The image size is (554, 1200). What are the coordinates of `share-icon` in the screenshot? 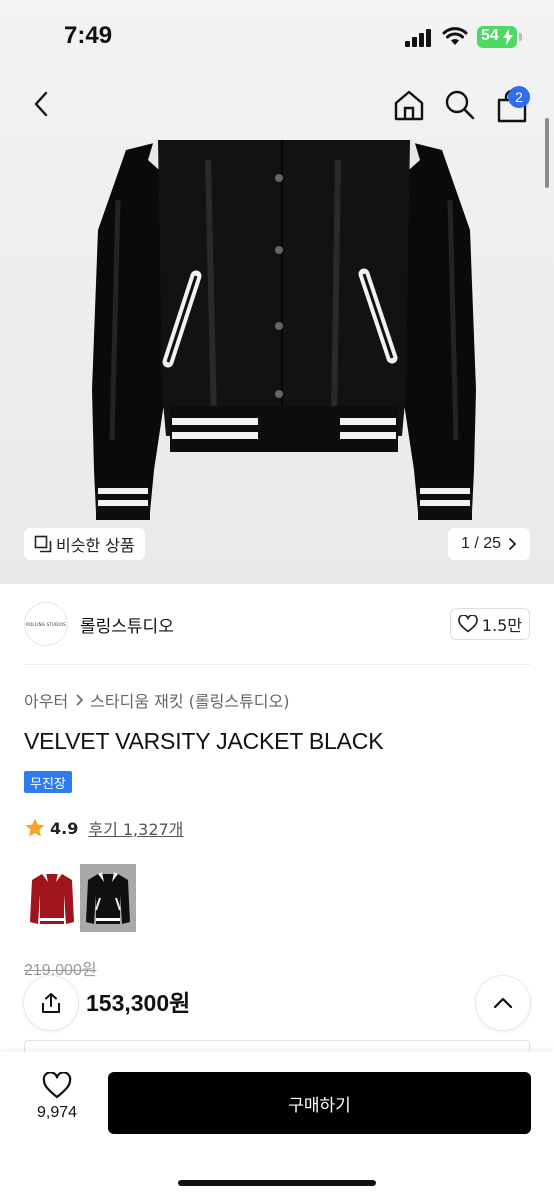 It's located at (51, 1003).